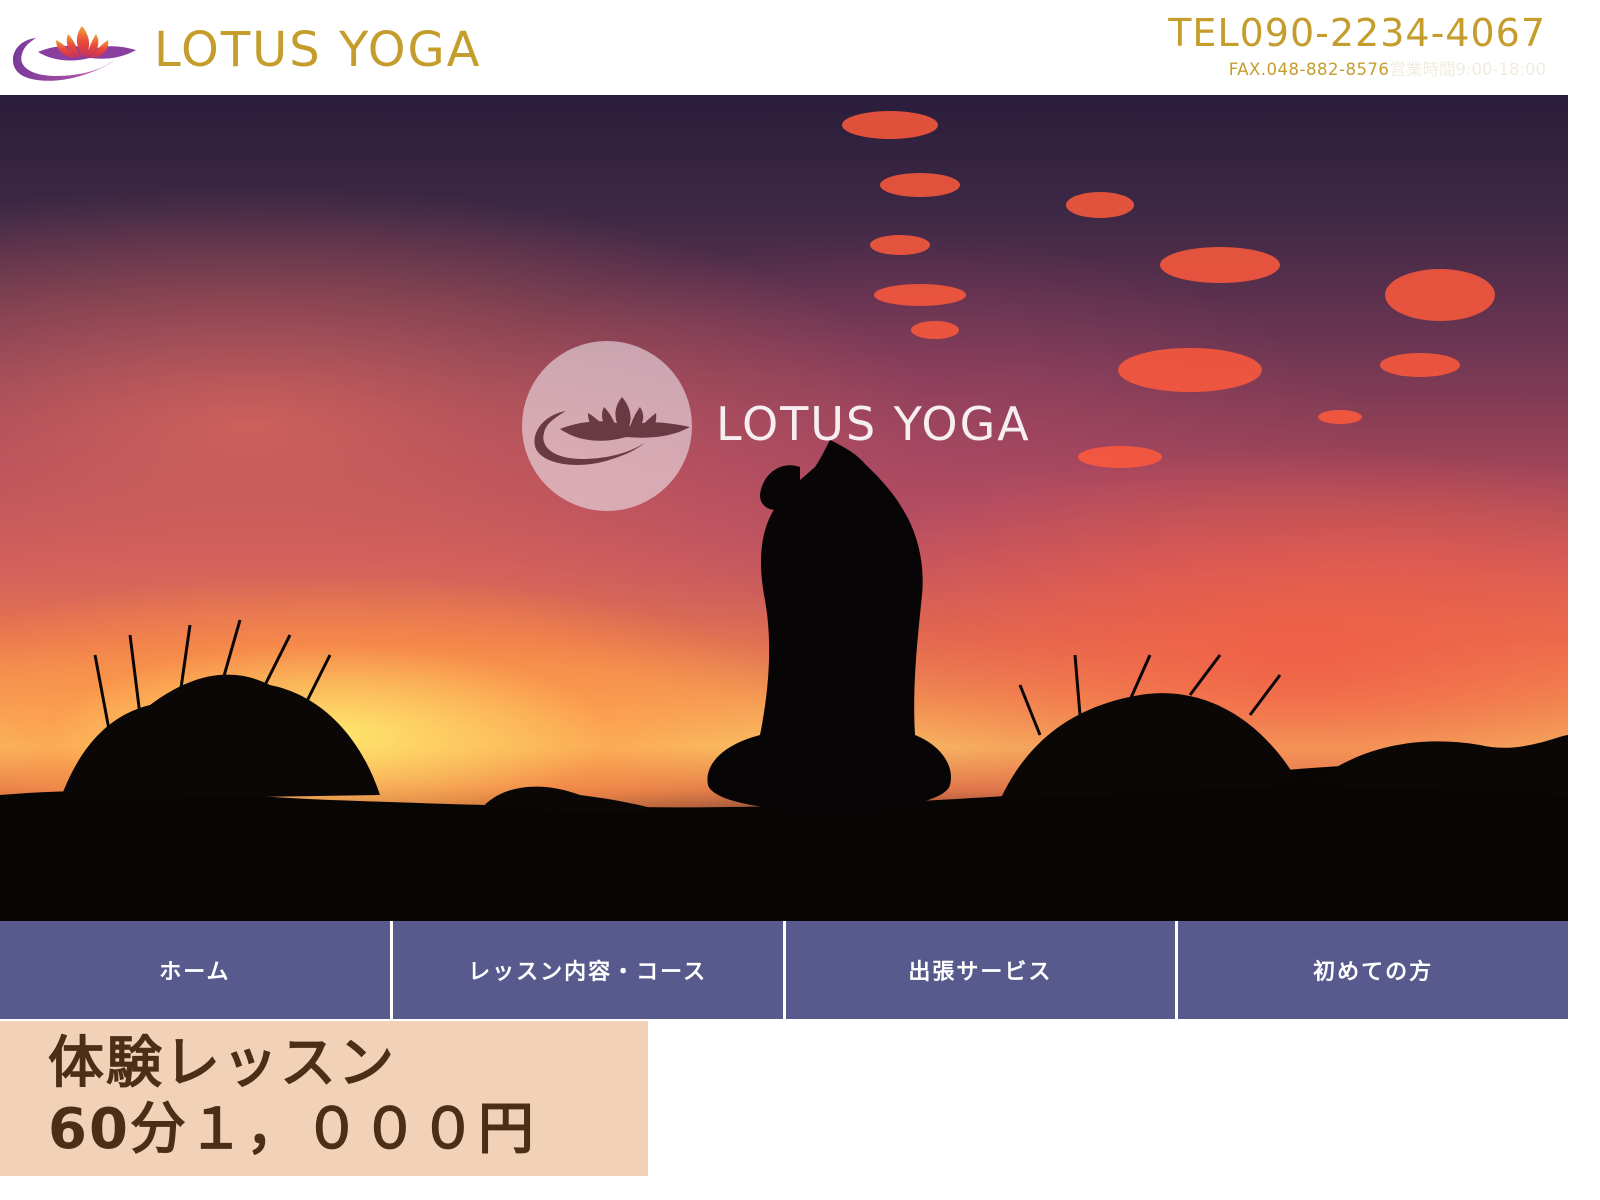  I want to click on promo-price: 60分１，０００円, so click(292, 1129).